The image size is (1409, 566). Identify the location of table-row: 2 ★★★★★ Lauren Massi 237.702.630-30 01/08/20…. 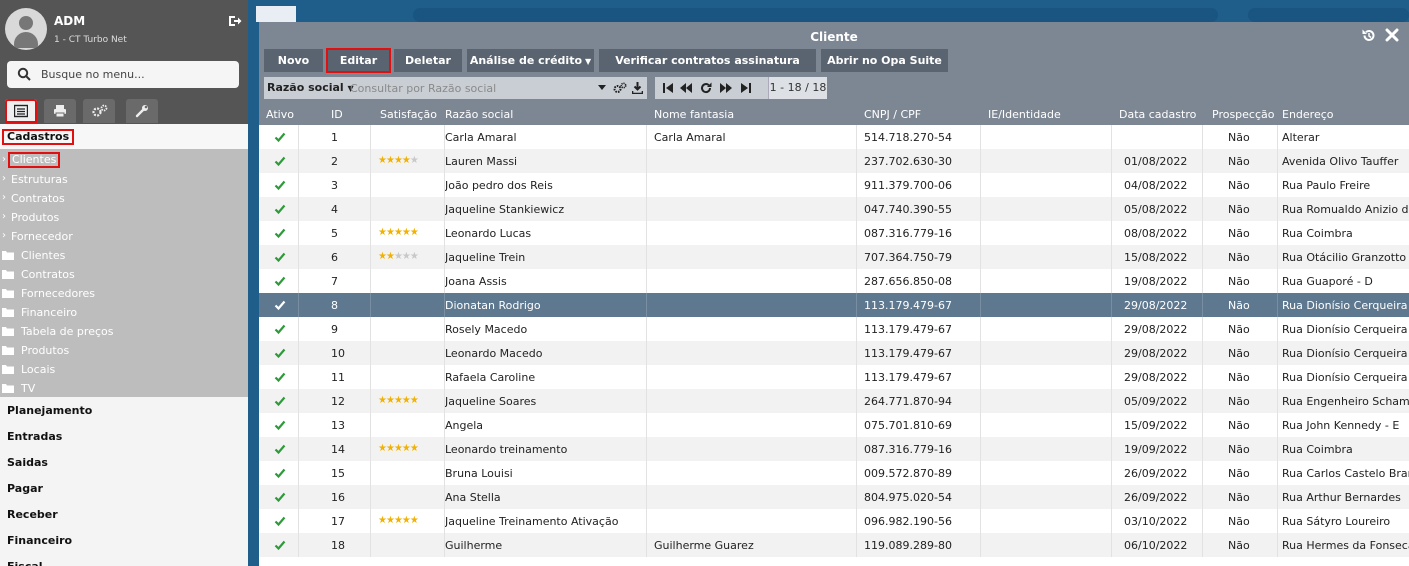
(834, 161).